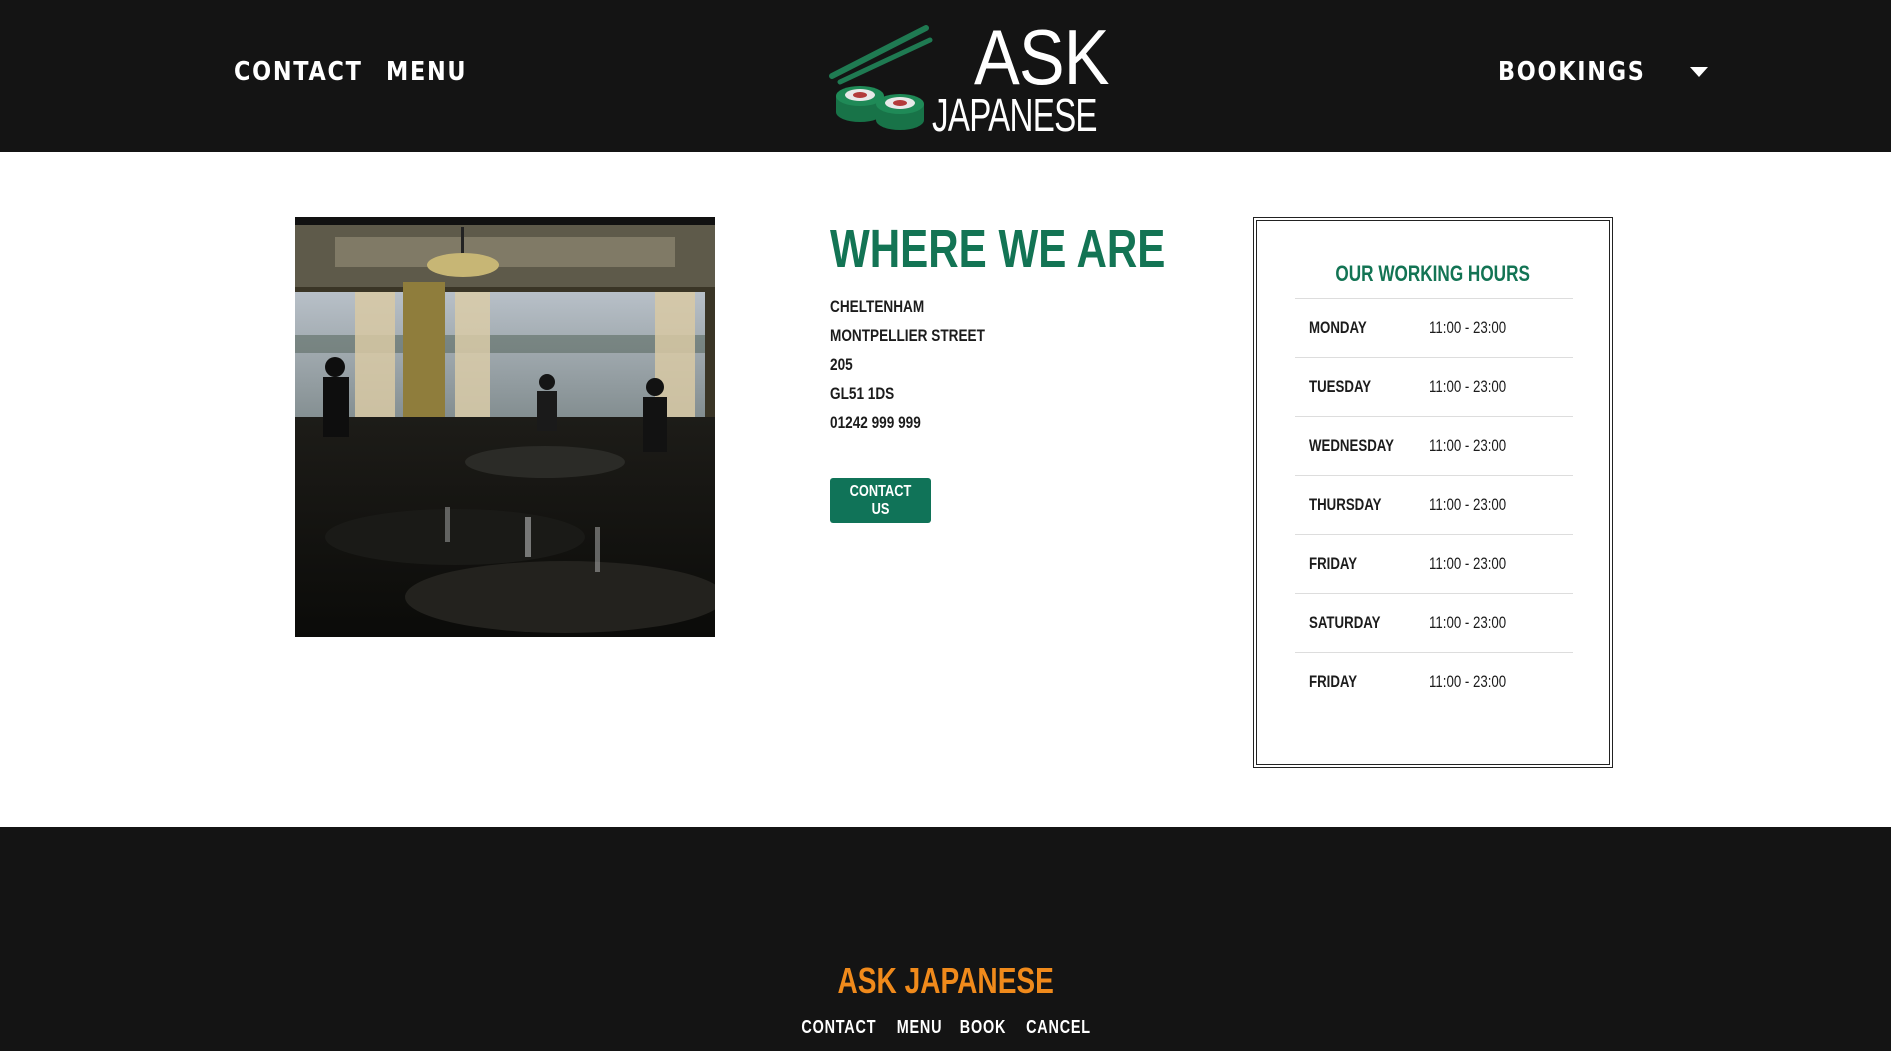  What do you see at coordinates (1345, 504) in the screenshot?
I see `day-label: THURSDAY` at bounding box center [1345, 504].